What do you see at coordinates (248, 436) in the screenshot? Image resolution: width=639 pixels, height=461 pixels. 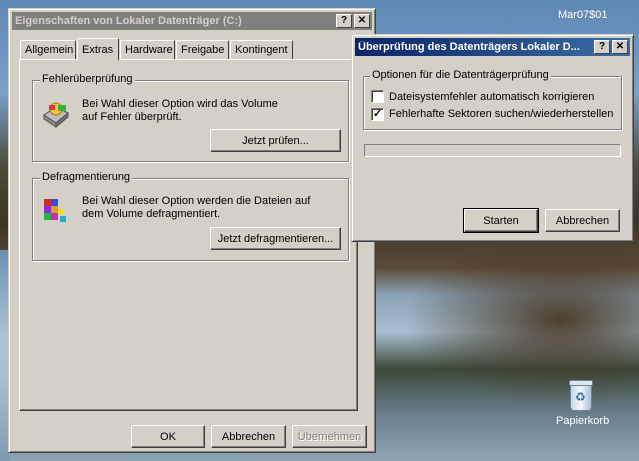 I see `cancel-button: Abbrechen` at bounding box center [248, 436].